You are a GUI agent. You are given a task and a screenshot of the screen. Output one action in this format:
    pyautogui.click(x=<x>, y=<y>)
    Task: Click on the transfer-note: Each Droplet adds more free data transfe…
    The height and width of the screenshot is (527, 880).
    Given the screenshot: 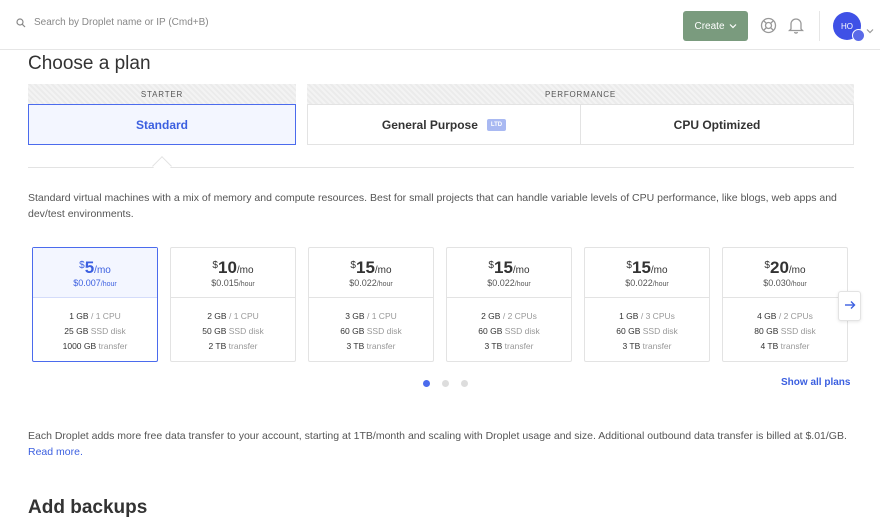 What is the action you would take?
    pyautogui.click(x=441, y=444)
    